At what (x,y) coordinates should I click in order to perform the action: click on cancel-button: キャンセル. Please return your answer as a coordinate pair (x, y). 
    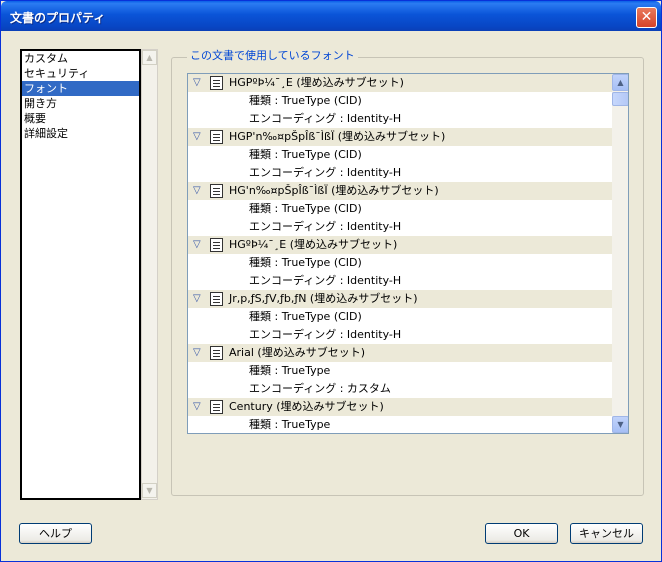
    Looking at the image, I should click on (606, 533).